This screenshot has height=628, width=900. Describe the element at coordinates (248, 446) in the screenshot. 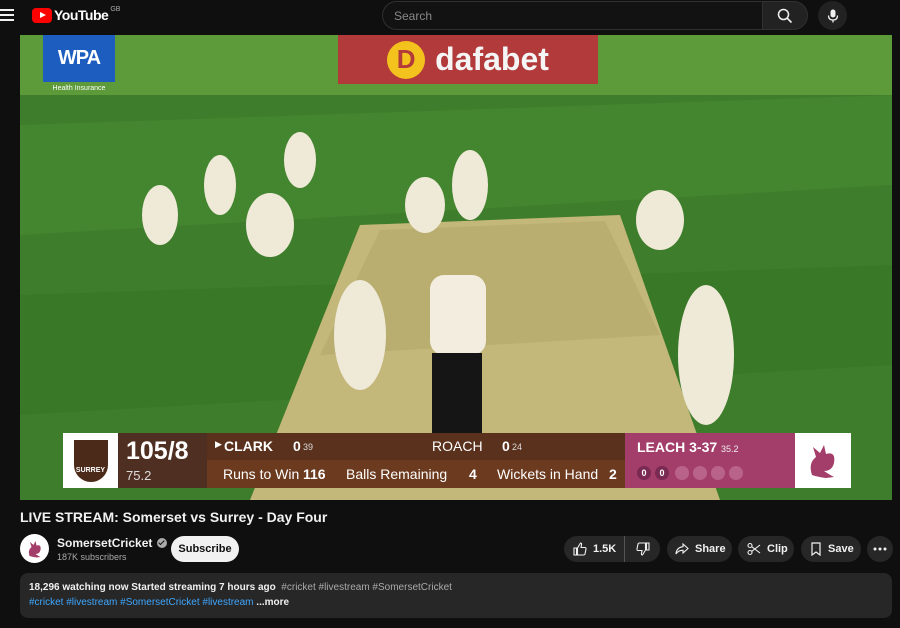

I see `batter1-name: CLARK` at that location.